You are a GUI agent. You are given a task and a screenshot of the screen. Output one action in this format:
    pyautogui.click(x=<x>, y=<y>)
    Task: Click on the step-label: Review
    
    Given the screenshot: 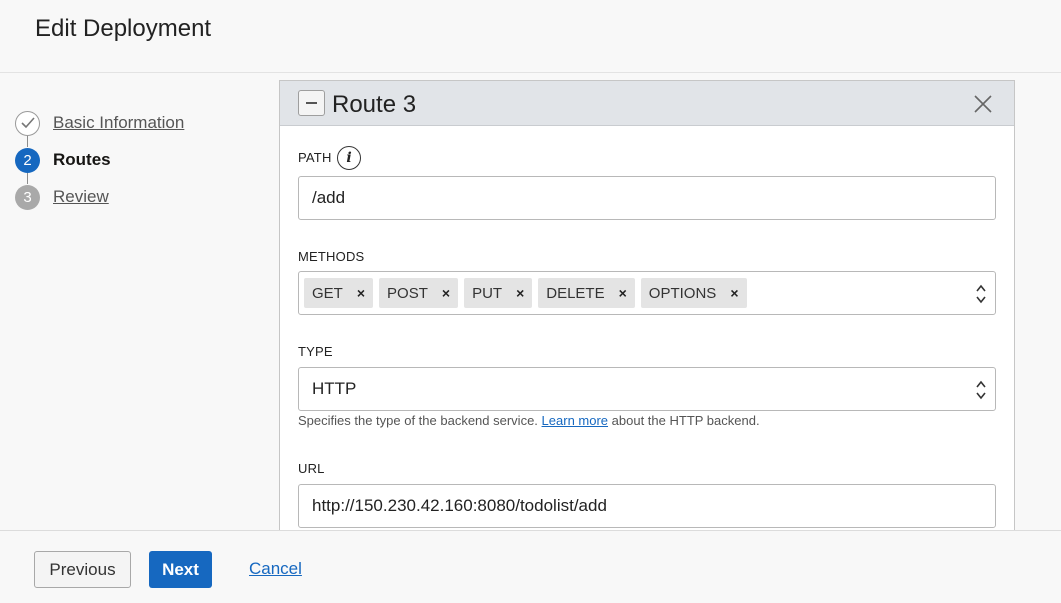 What is the action you would take?
    pyautogui.click(x=81, y=197)
    